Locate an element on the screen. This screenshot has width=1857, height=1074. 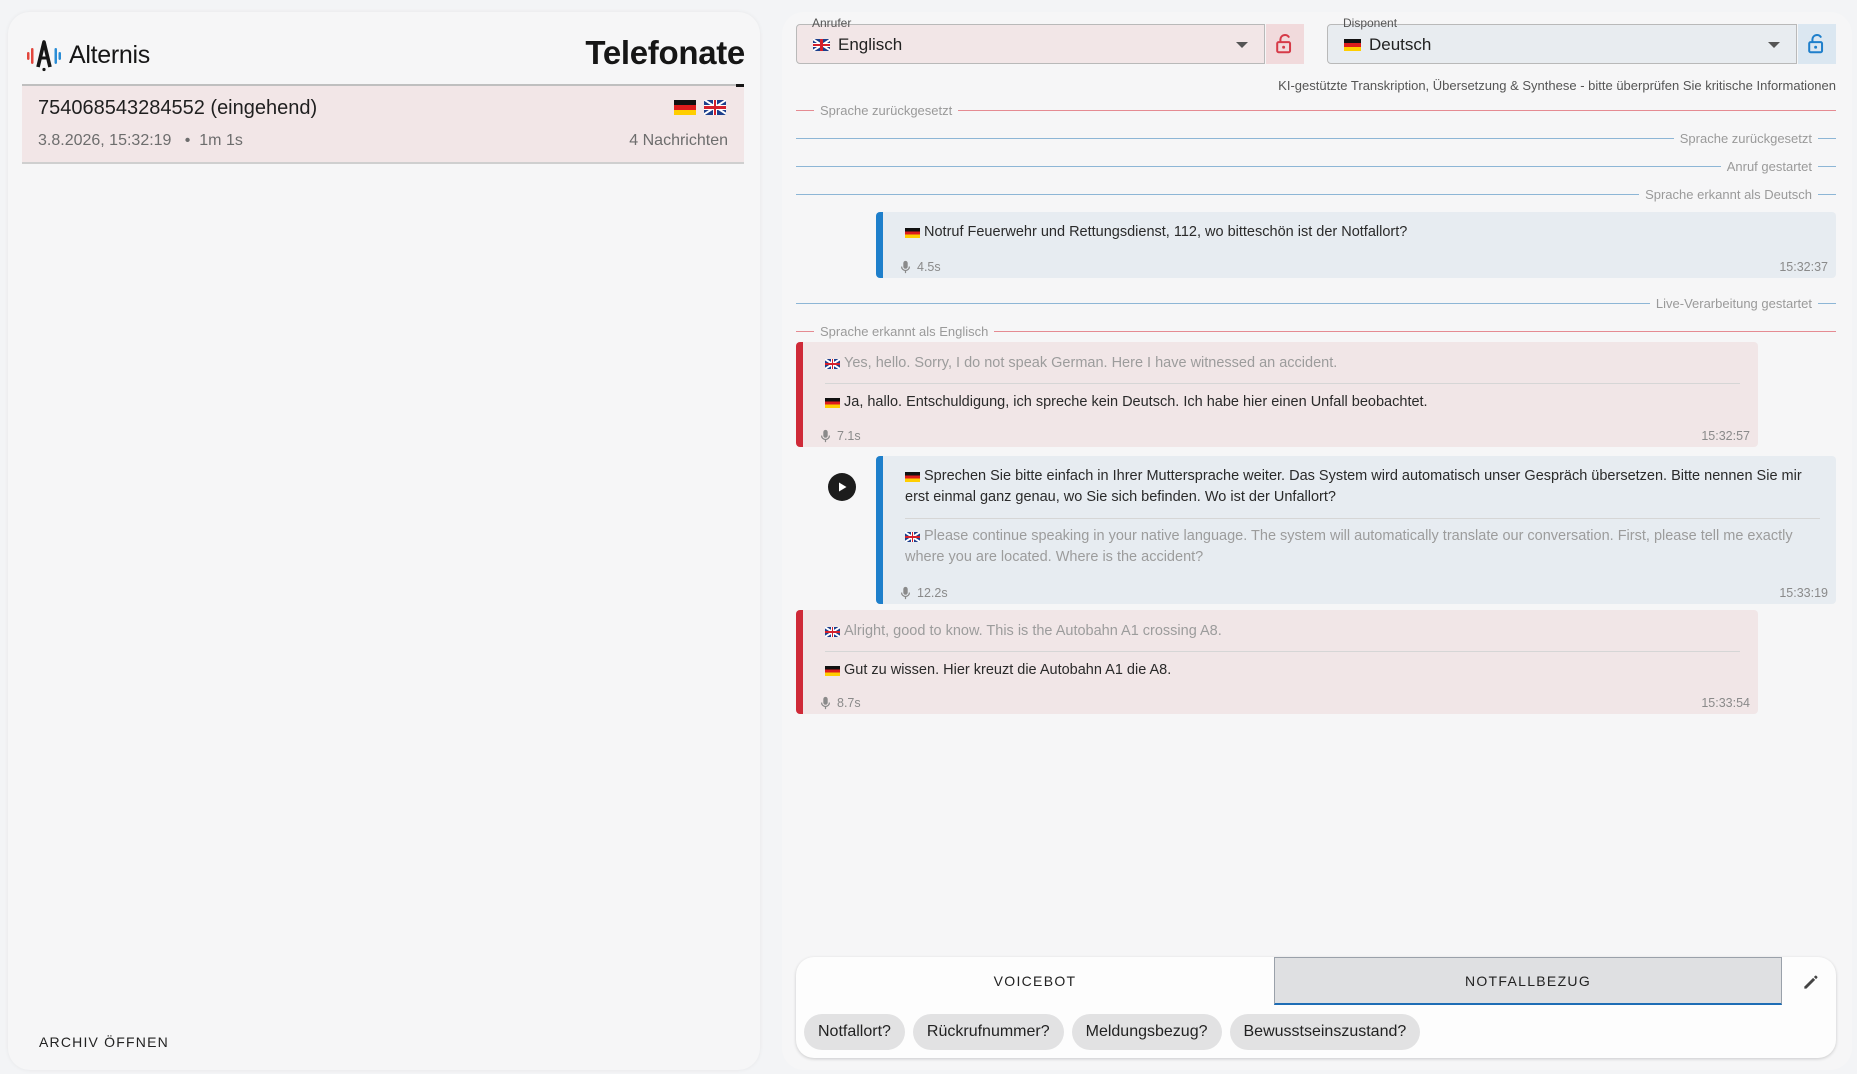
event-live-processing-started: Live-Verarbeitung gestartet is located at coordinates (1316, 303).